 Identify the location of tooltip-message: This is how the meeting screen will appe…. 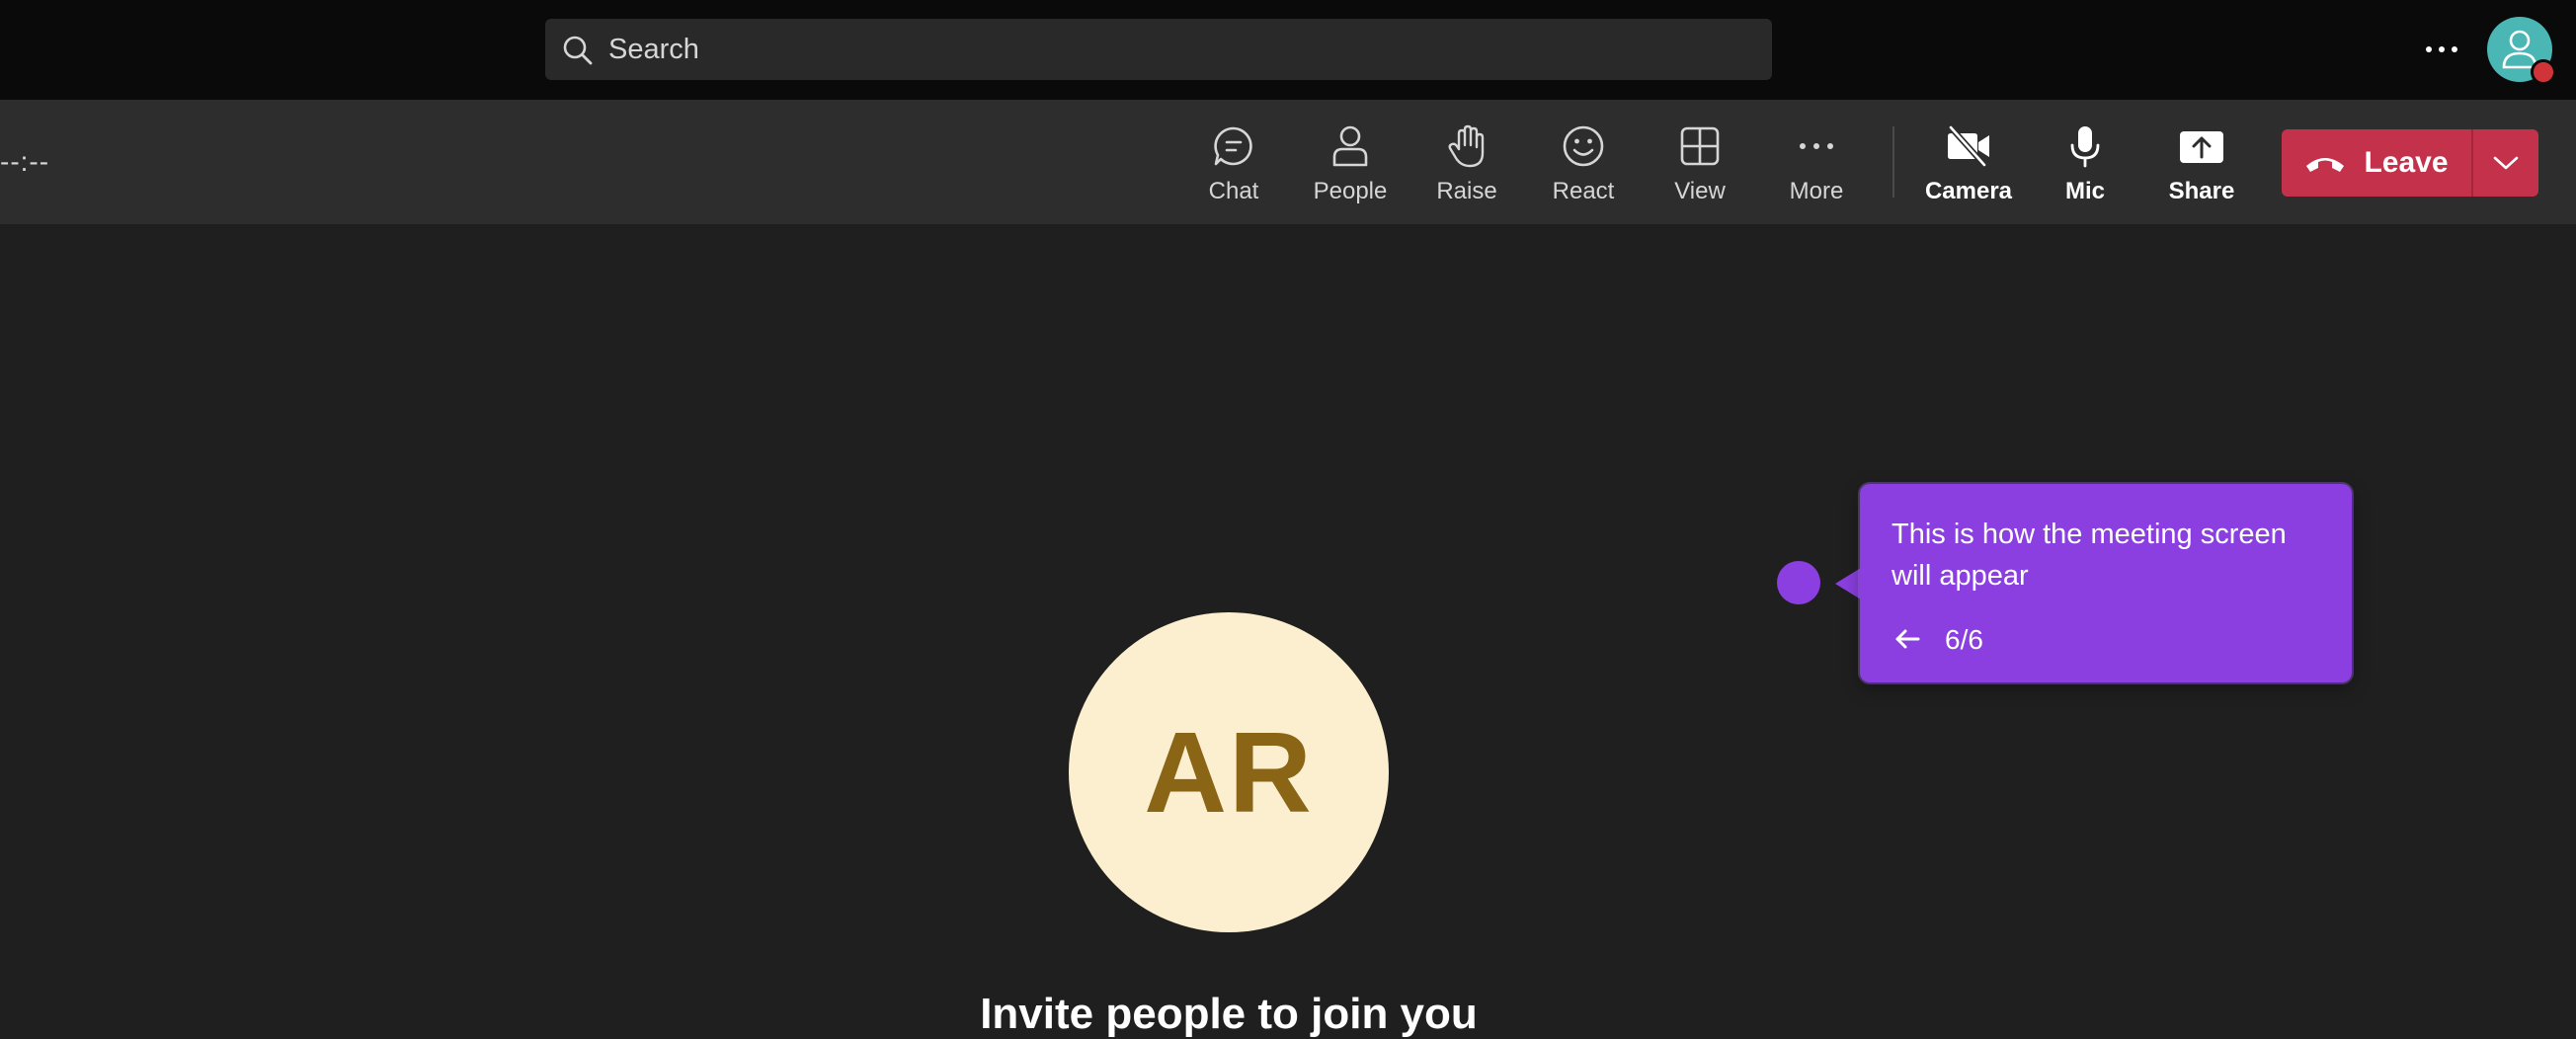
(2089, 555).